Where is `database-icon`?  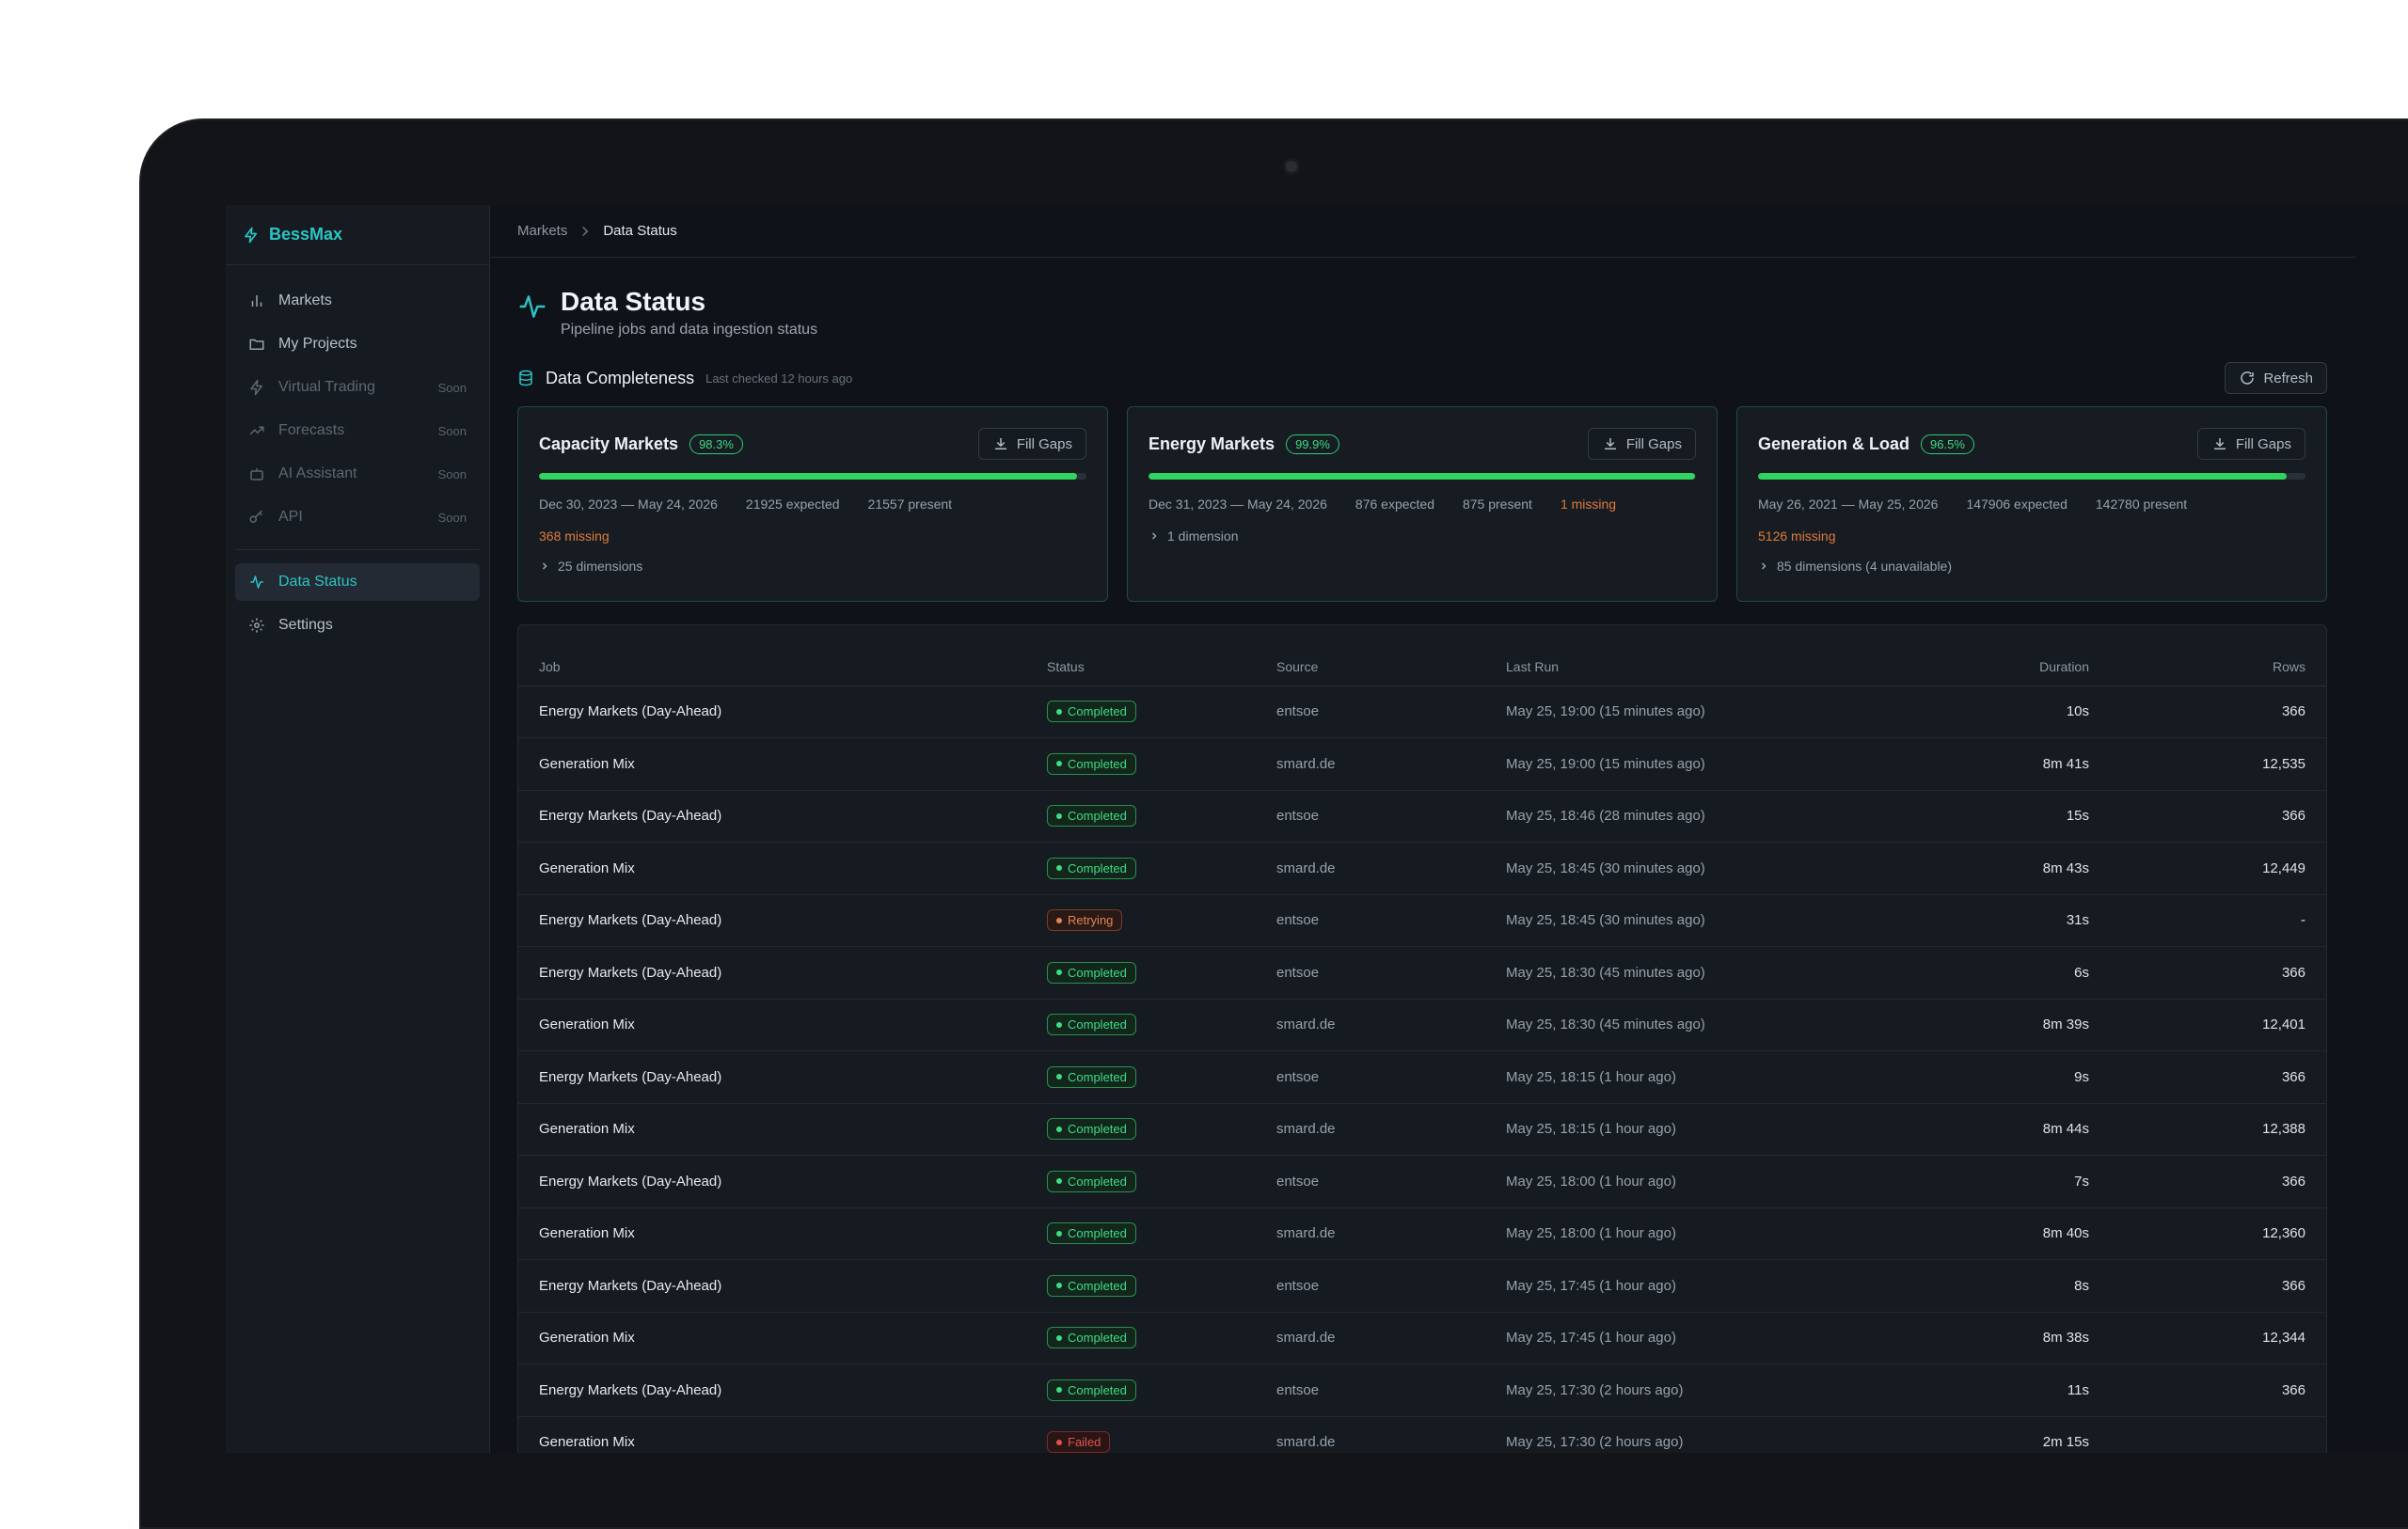 database-icon is located at coordinates (526, 378).